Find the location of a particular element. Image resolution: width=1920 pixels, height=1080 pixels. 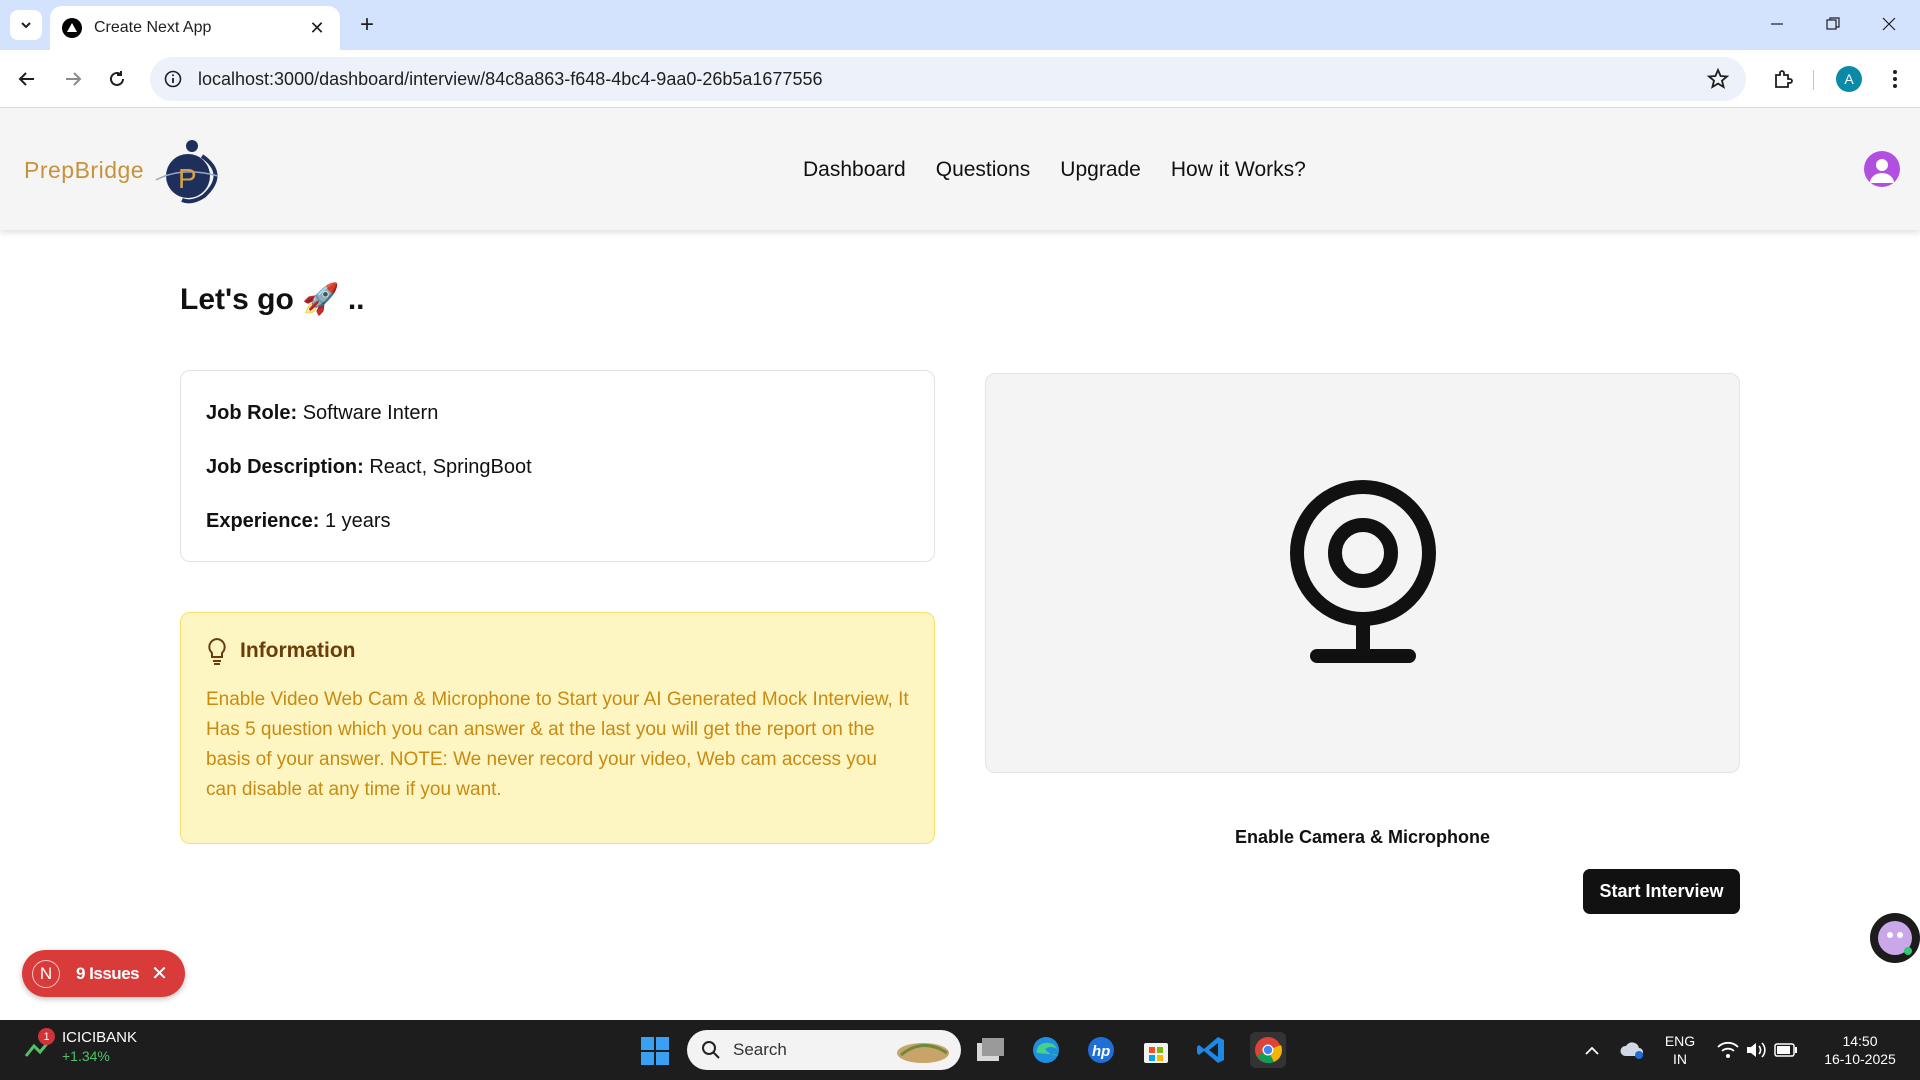

user-avatar is located at coordinates (1882, 169).